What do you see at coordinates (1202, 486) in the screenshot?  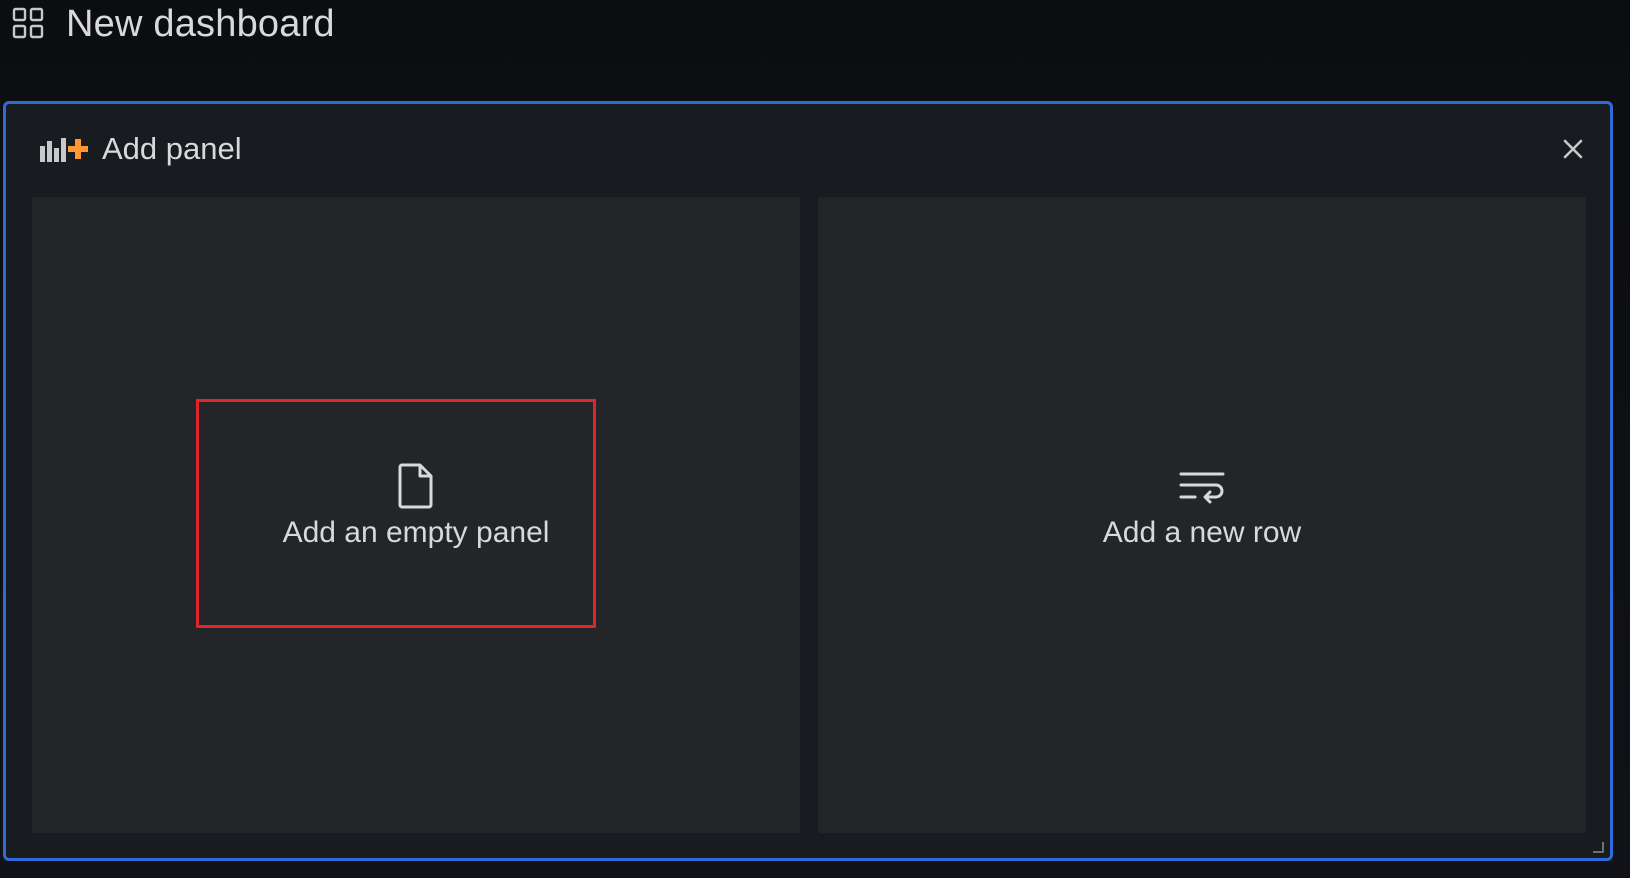 I see `wrap-text-icon` at bounding box center [1202, 486].